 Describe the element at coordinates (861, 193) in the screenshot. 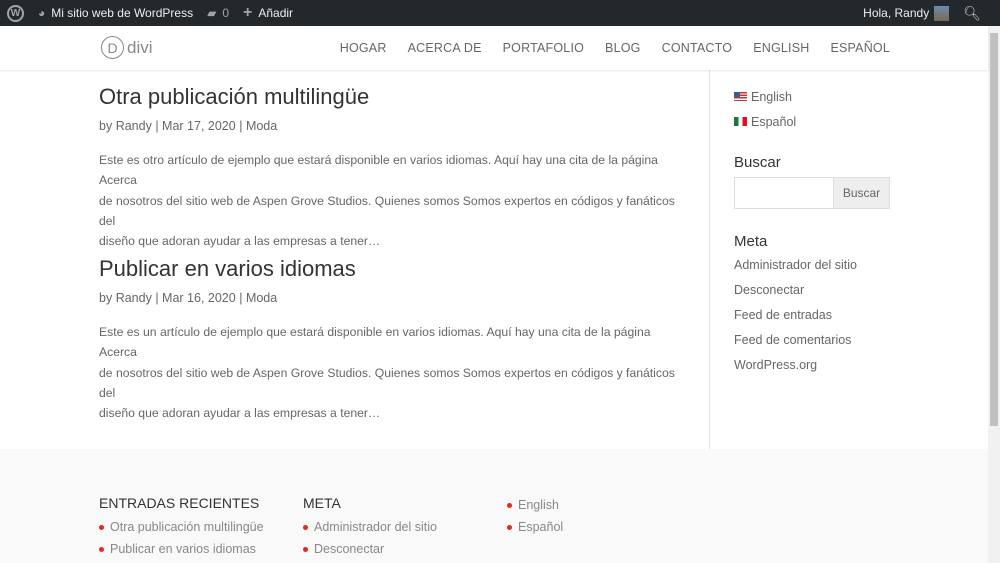

I see `search-submit-button: Buscar` at that location.